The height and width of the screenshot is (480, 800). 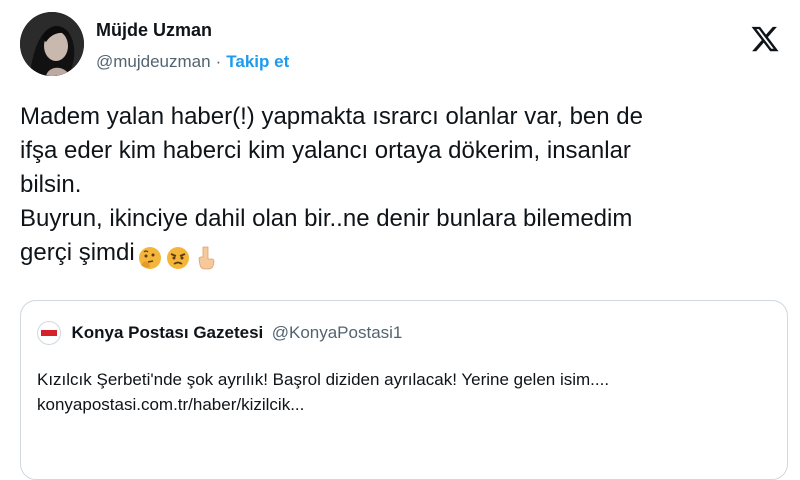 I want to click on follow-button: Takip et, so click(x=257, y=61).